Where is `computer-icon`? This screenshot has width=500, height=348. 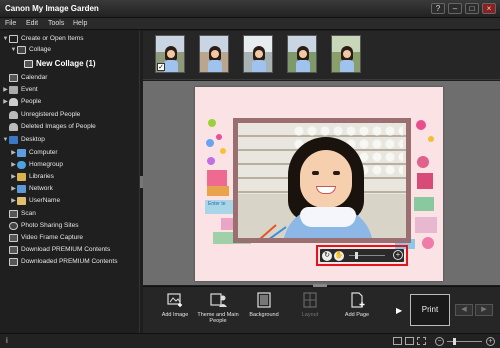 computer-icon is located at coordinates (21, 152).